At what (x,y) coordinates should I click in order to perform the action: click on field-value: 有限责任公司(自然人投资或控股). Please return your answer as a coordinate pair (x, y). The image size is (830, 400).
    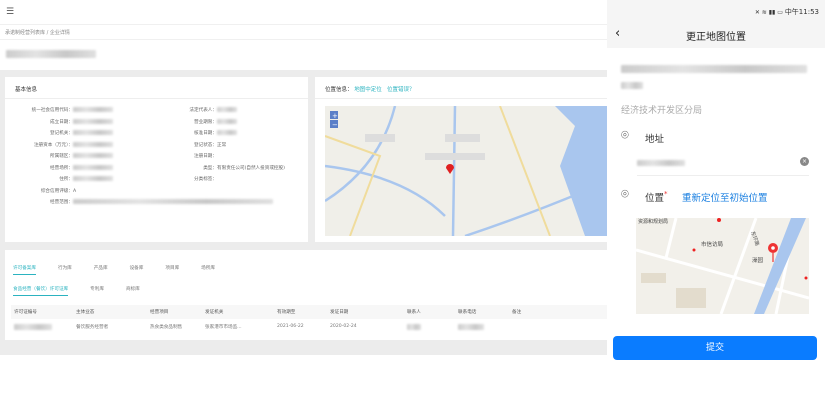
    Looking at the image, I should click on (251, 168).